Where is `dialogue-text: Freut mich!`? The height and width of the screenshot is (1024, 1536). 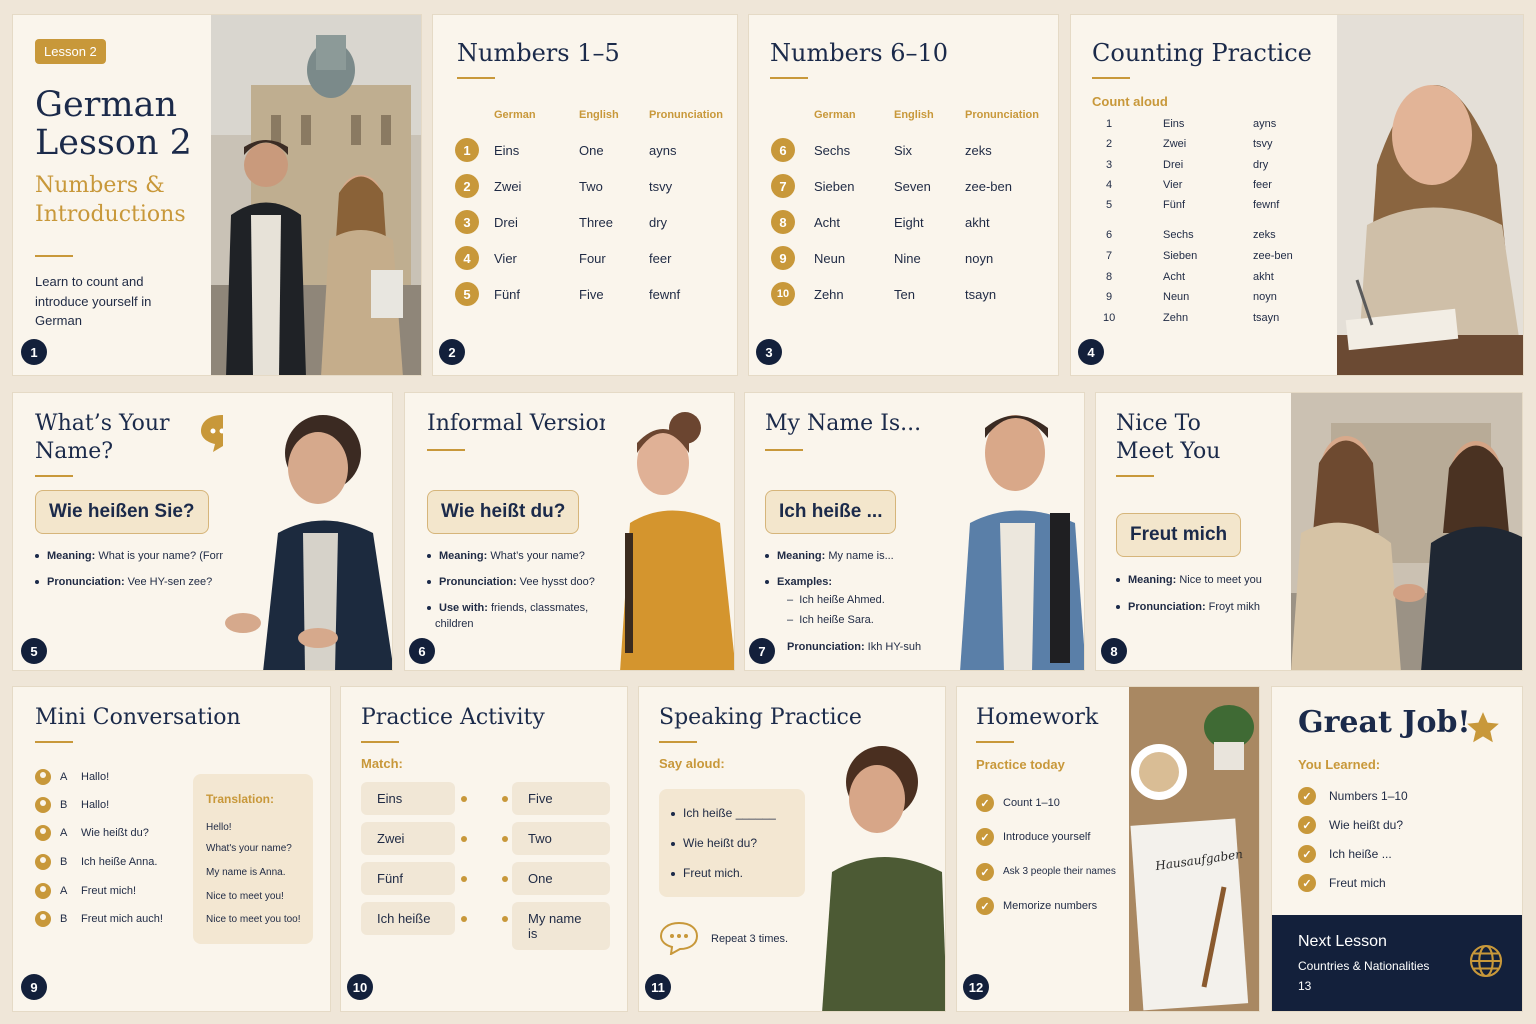 dialogue-text: Freut mich! is located at coordinates (109, 891).